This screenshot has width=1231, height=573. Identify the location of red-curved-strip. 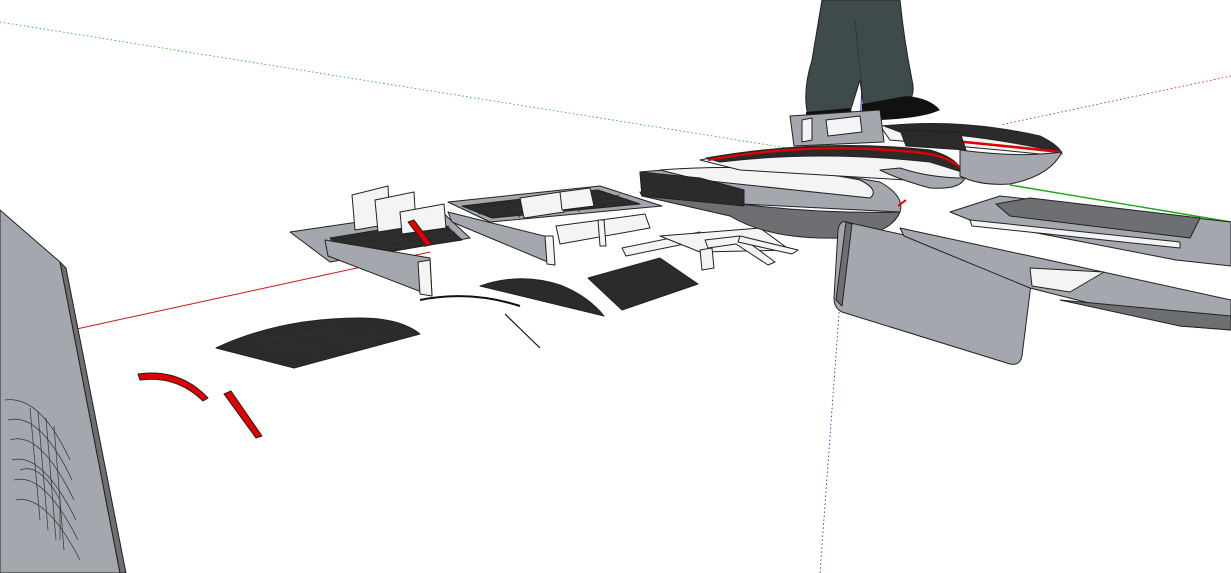
(173, 387).